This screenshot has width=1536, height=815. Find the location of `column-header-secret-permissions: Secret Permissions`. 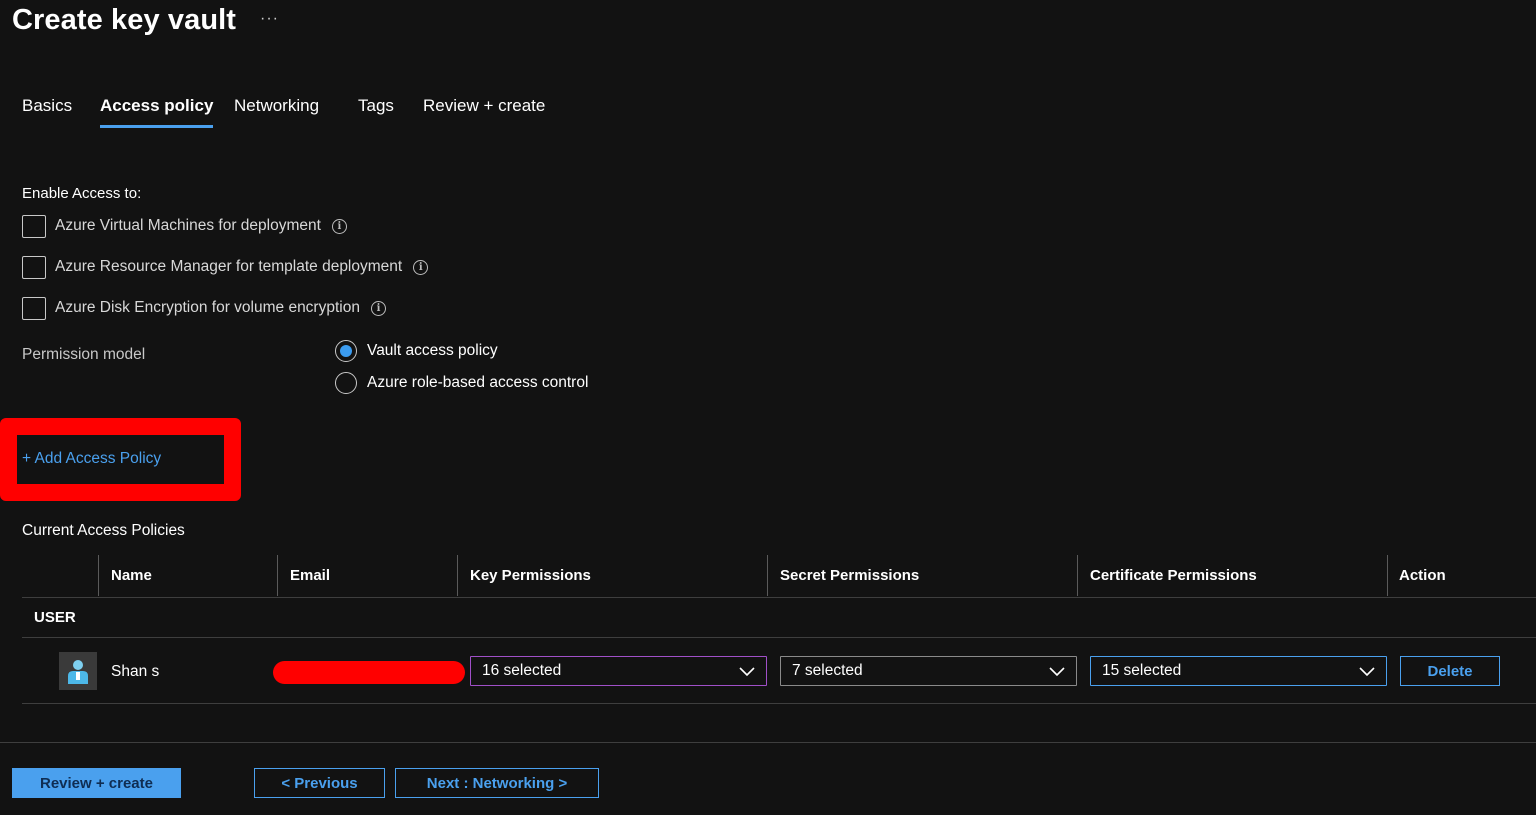

column-header-secret-permissions: Secret Permissions is located at coordinates (850, 575).